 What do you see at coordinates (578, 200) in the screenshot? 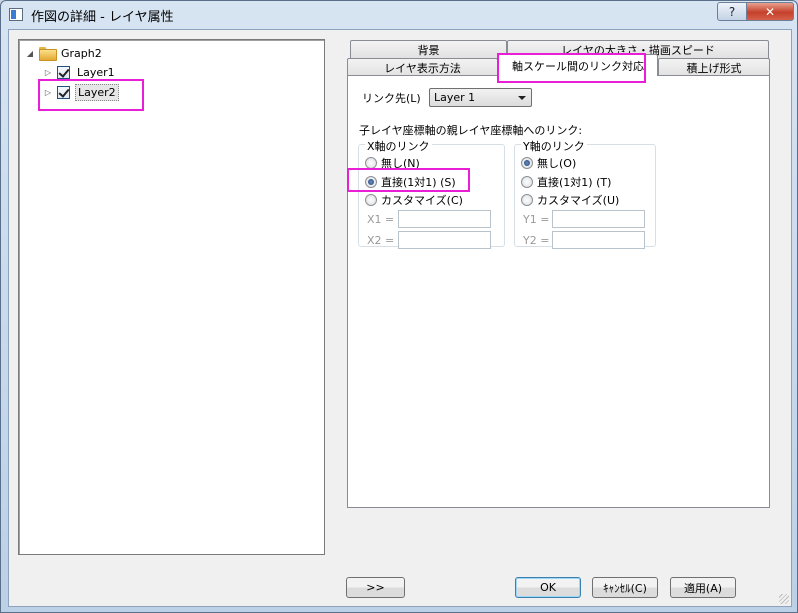
I see `option-label: カスタマイズ(U)` at bounding box center [578, 200].